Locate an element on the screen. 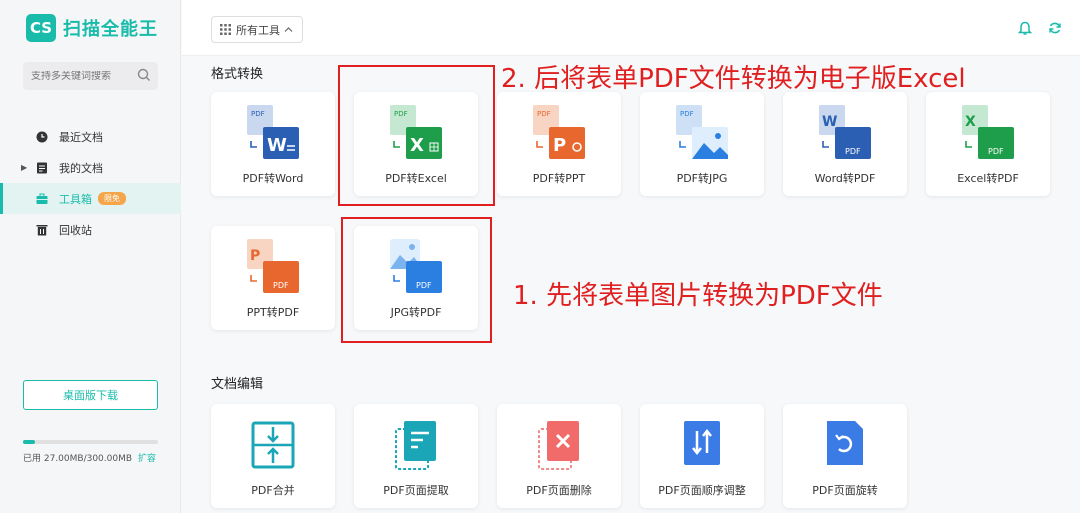  document-icon is located at coordinates (42, 167).